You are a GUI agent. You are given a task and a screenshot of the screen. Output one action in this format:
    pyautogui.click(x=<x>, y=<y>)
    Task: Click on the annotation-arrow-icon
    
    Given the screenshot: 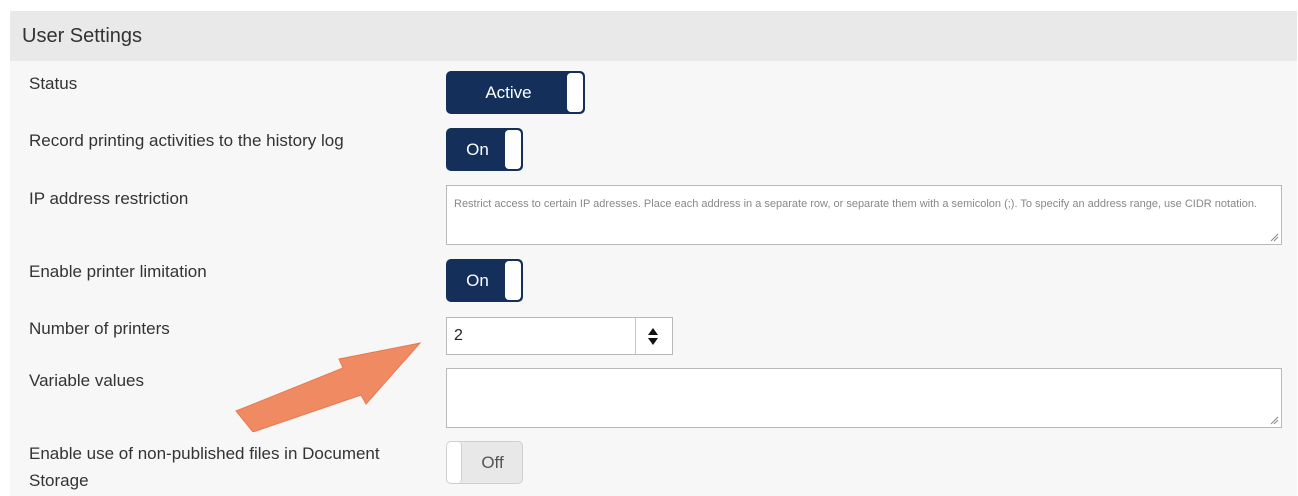 What is the action you would take?
    pyautogui.click(x=328, y=387)
    